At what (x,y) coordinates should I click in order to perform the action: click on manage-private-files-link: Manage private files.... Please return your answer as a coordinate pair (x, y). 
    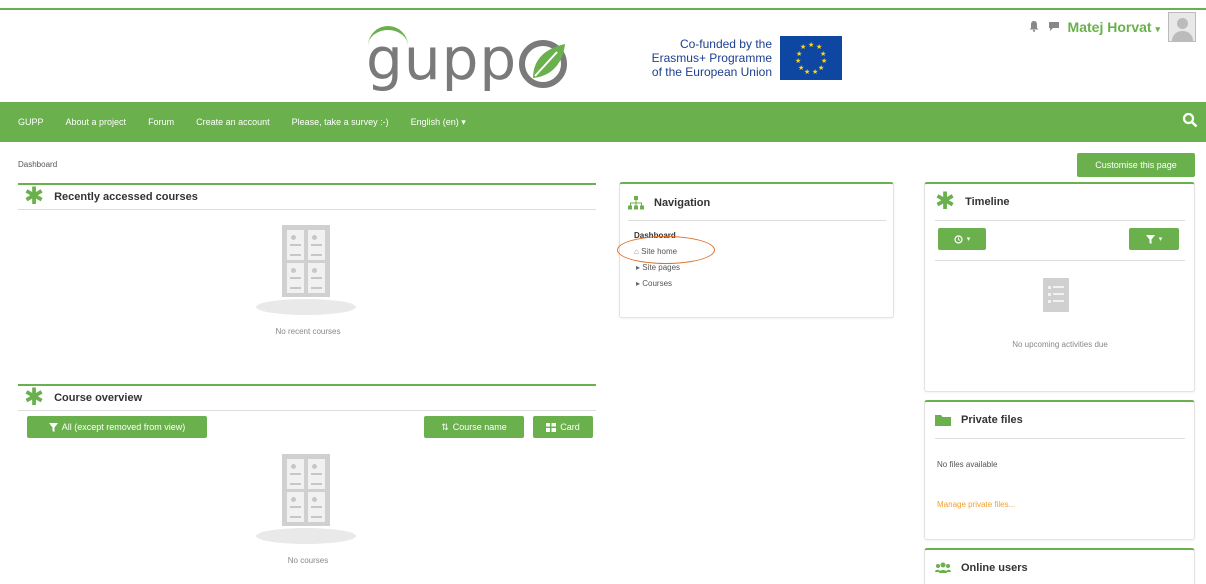
    Looking at the image, I should click on (976, 504).